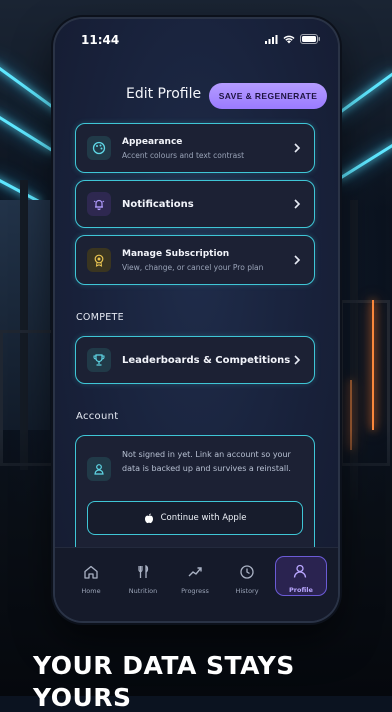  What do you see at coordinates (193, 267) in the screenshot?
I see `subscription-subtitle: View, change, or cancel your Pro plan` at bounding box center [193, 267].